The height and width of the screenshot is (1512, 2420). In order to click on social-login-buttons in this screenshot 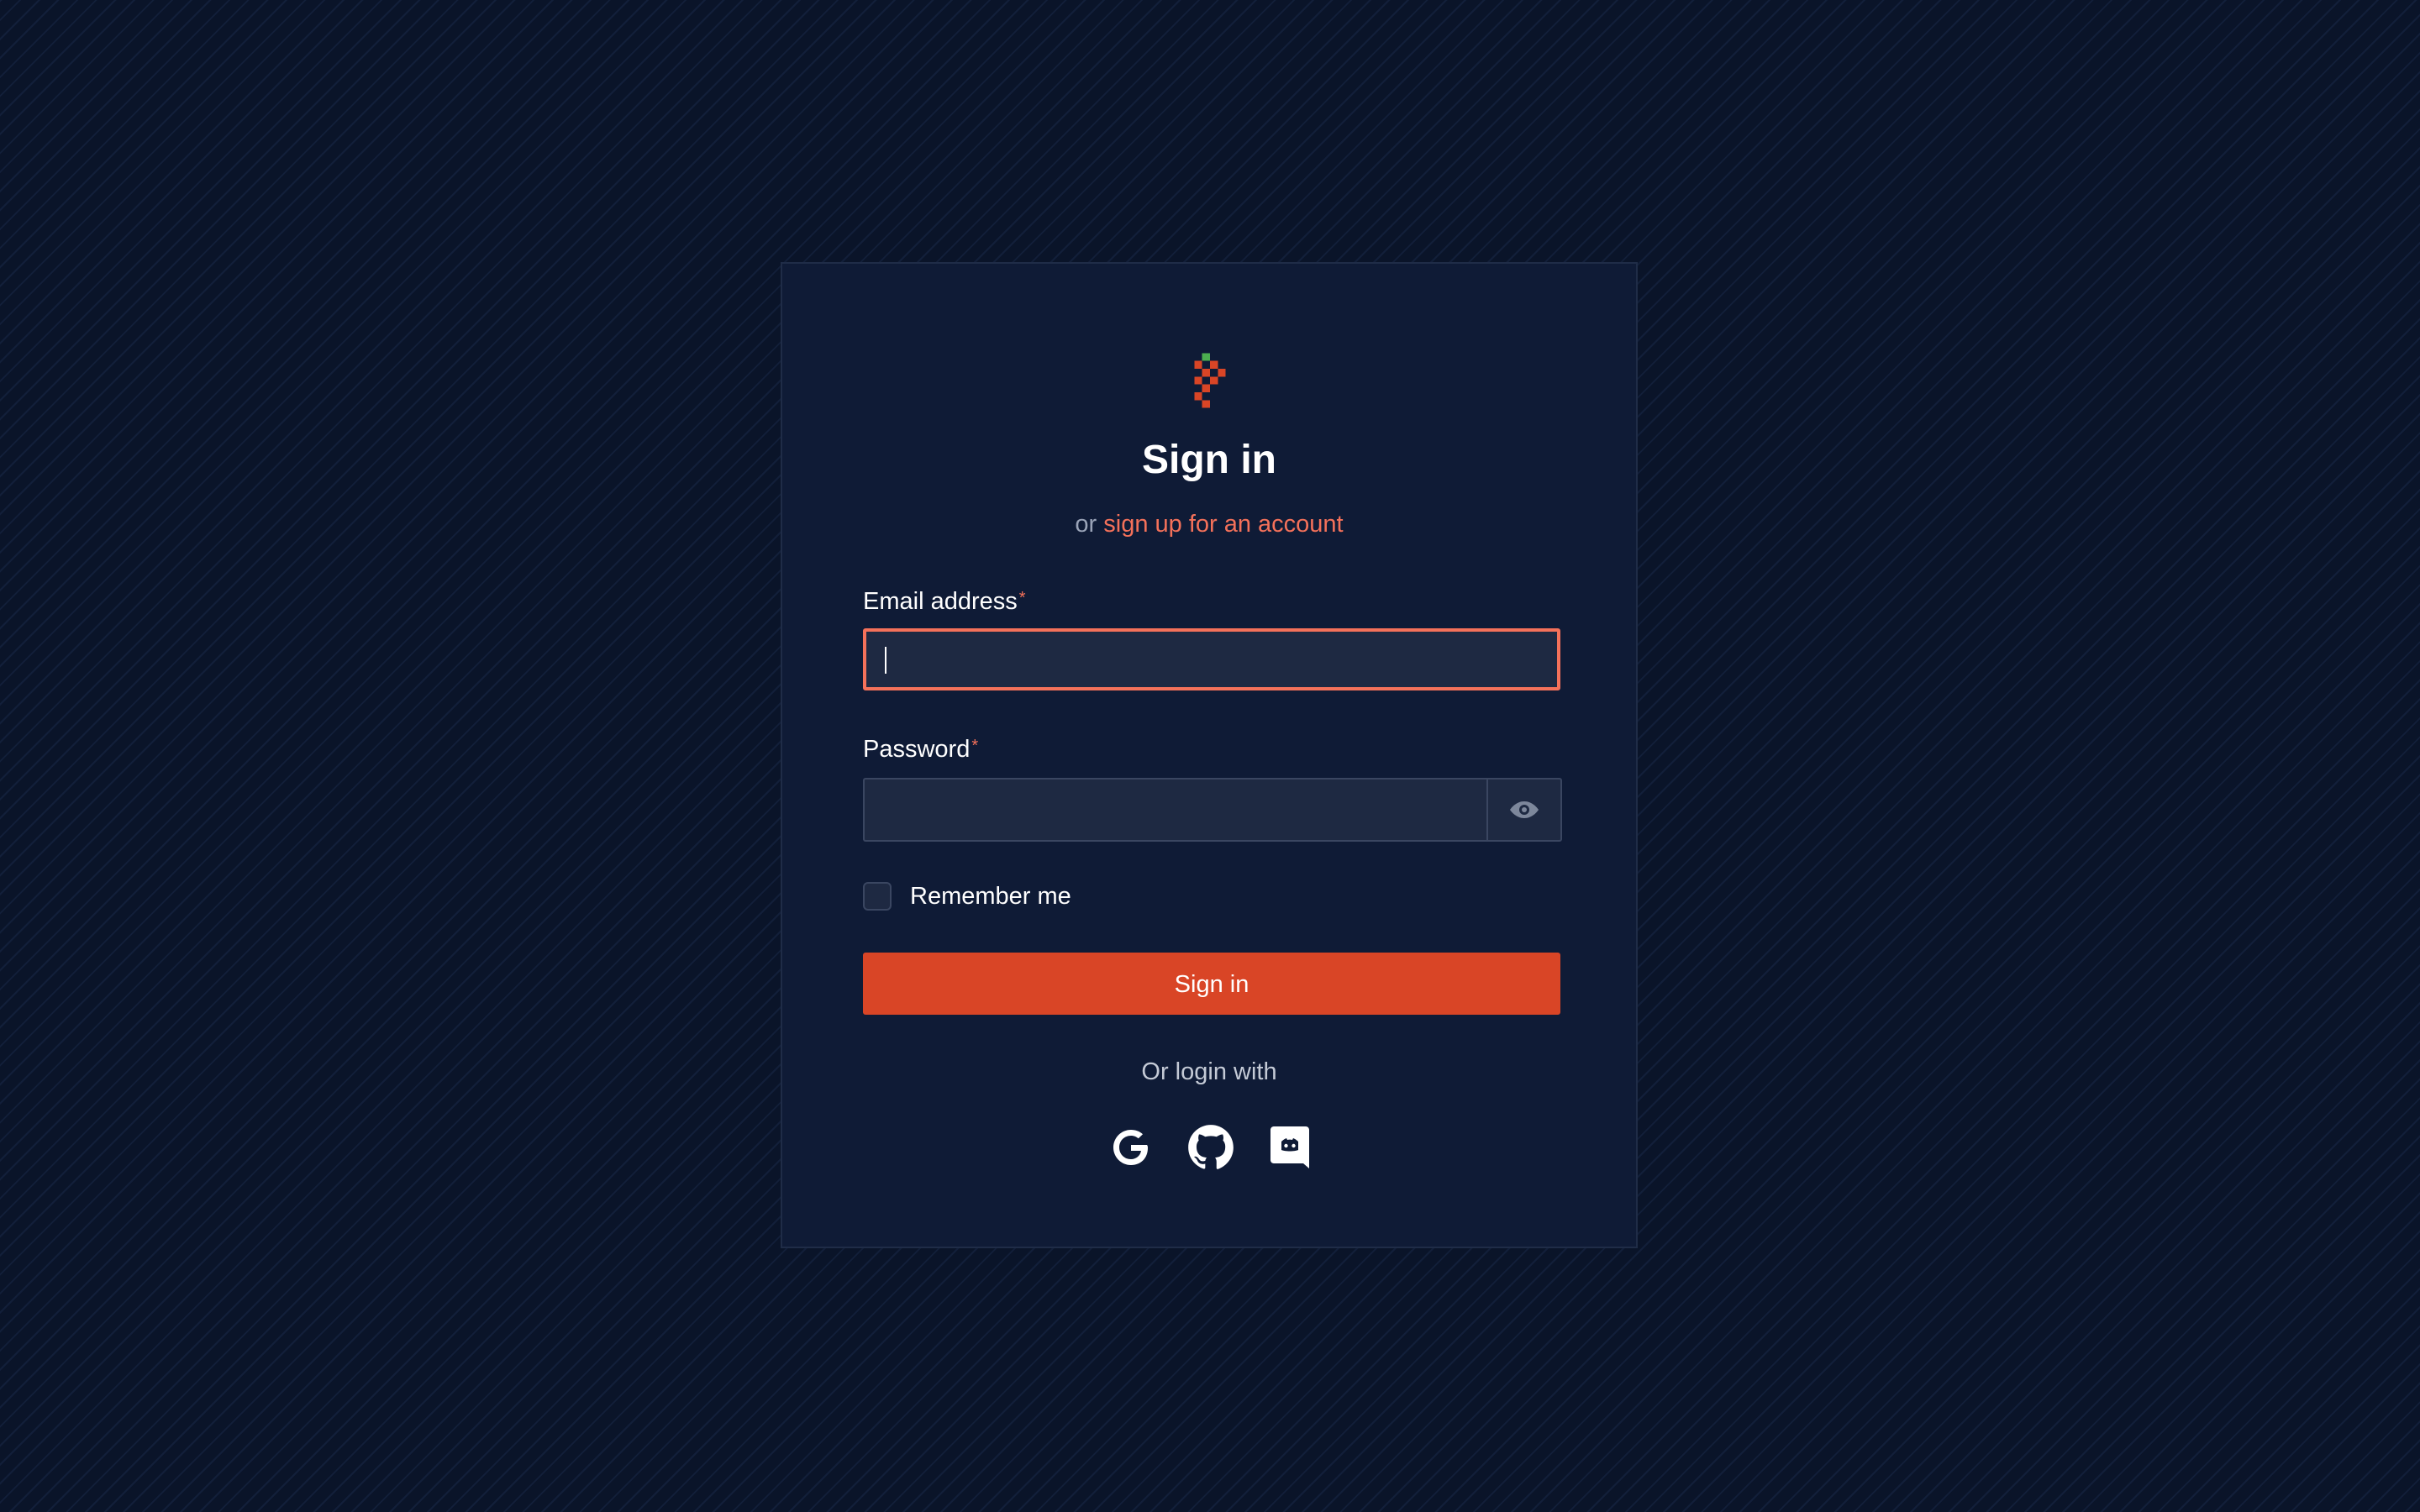, I will do `click(1209, 1147)`.